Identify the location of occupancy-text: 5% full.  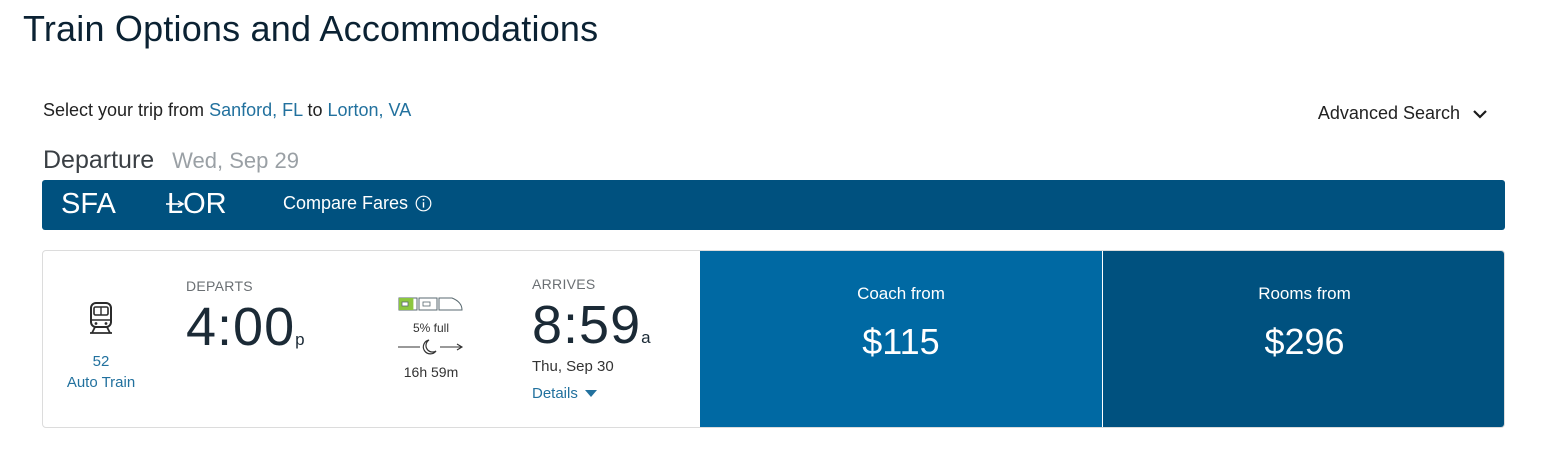
(431, 328).